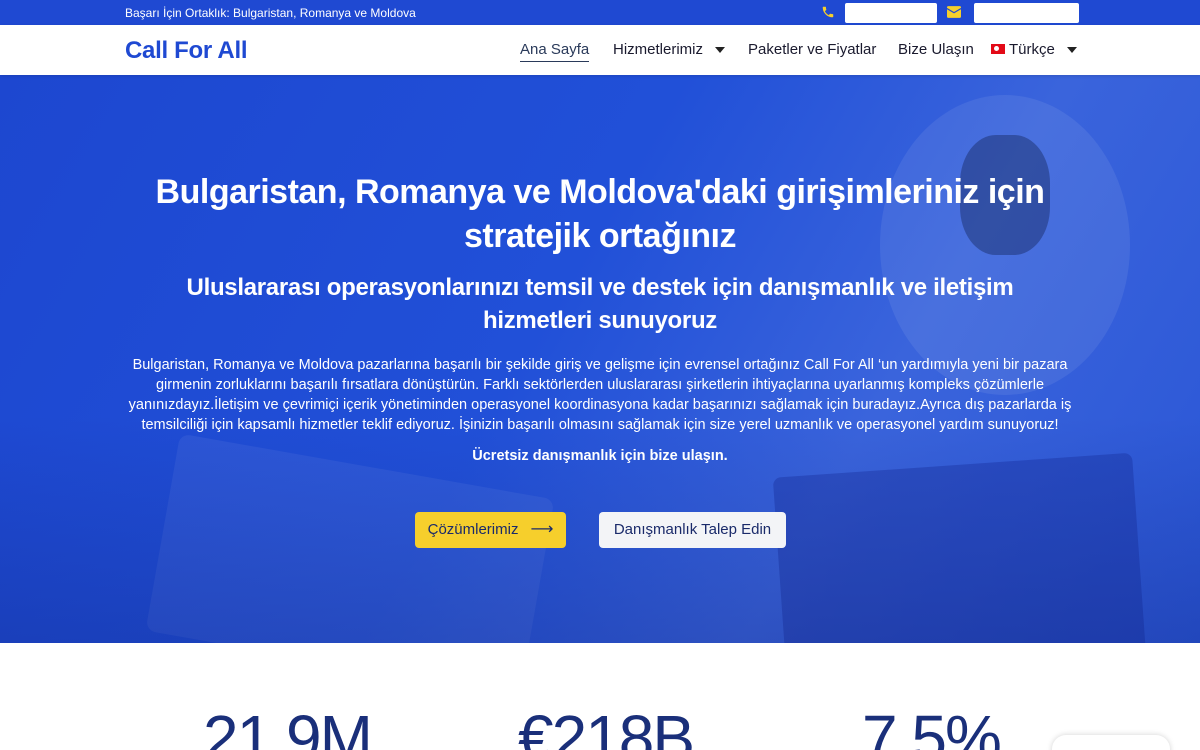  I want to click on nav-item-contact: Bize Ulaşın, so click(936, 49).